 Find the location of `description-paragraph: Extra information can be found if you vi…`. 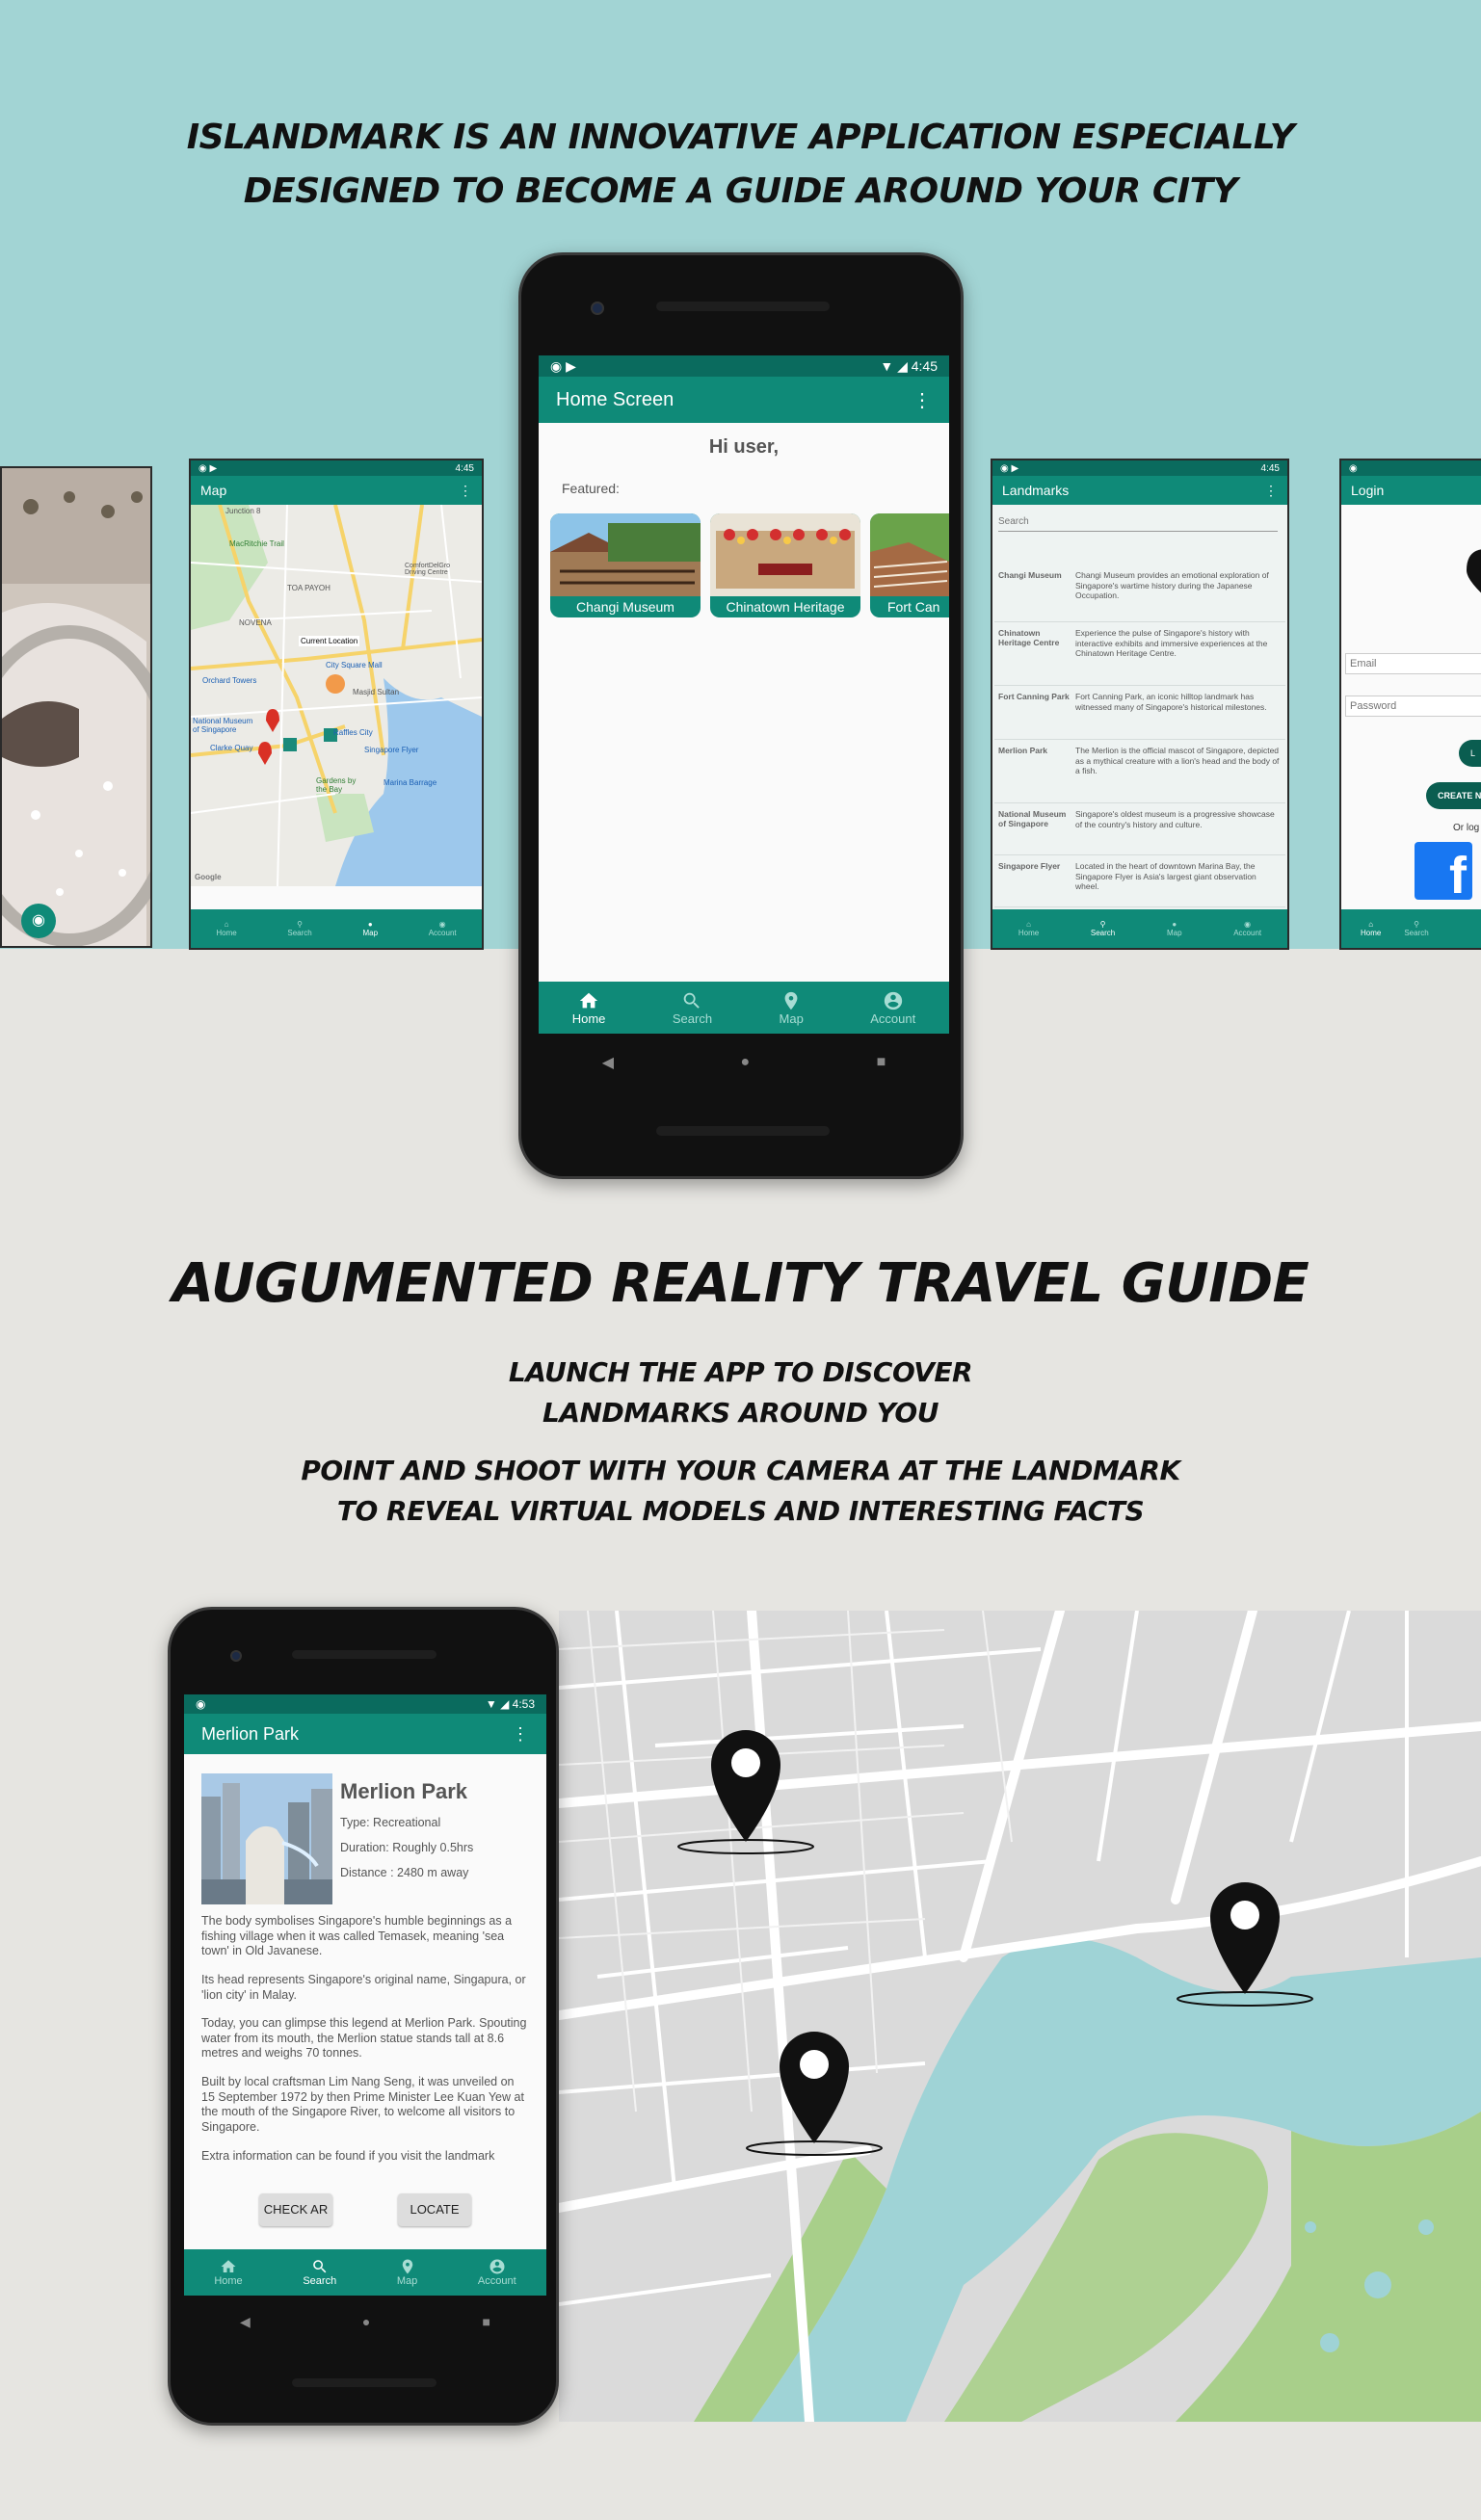

description-paragraph: Extra information can be found if you vi… is located at coordinates (348, 2155).